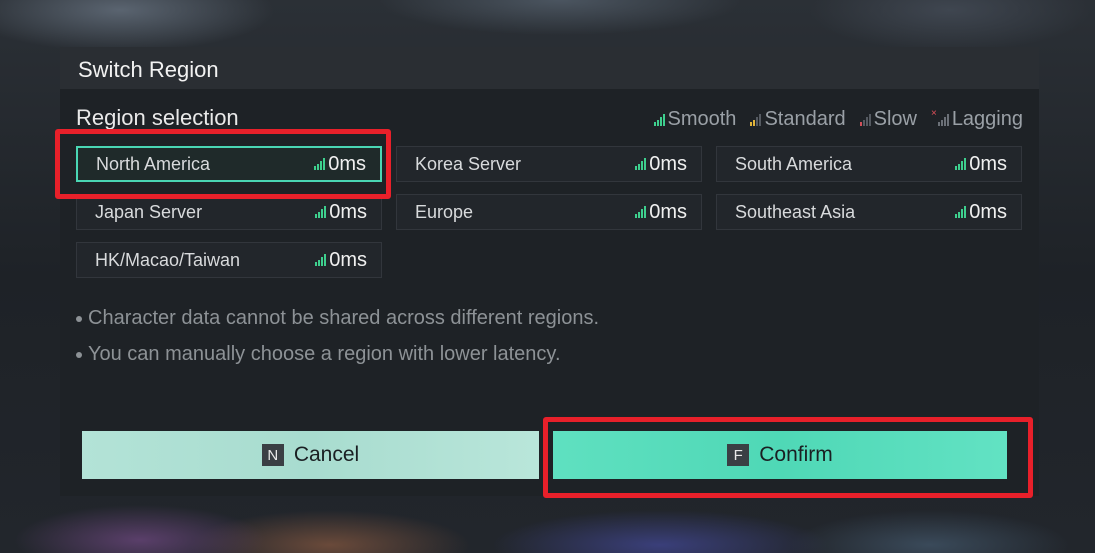  I want to click on signal-smooth-icon, so click(659, 119).